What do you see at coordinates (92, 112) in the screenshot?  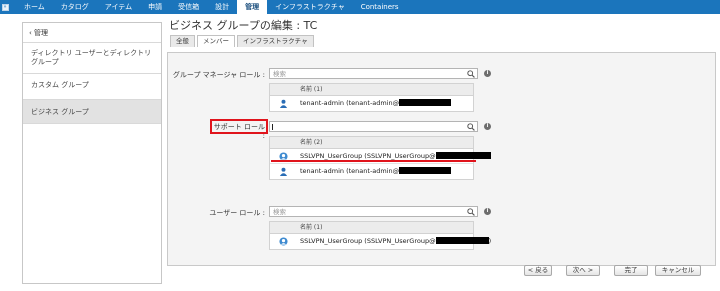 I see `sidebar-item-business-groups: ビジネス グループ` at bounding box center [92, 112].